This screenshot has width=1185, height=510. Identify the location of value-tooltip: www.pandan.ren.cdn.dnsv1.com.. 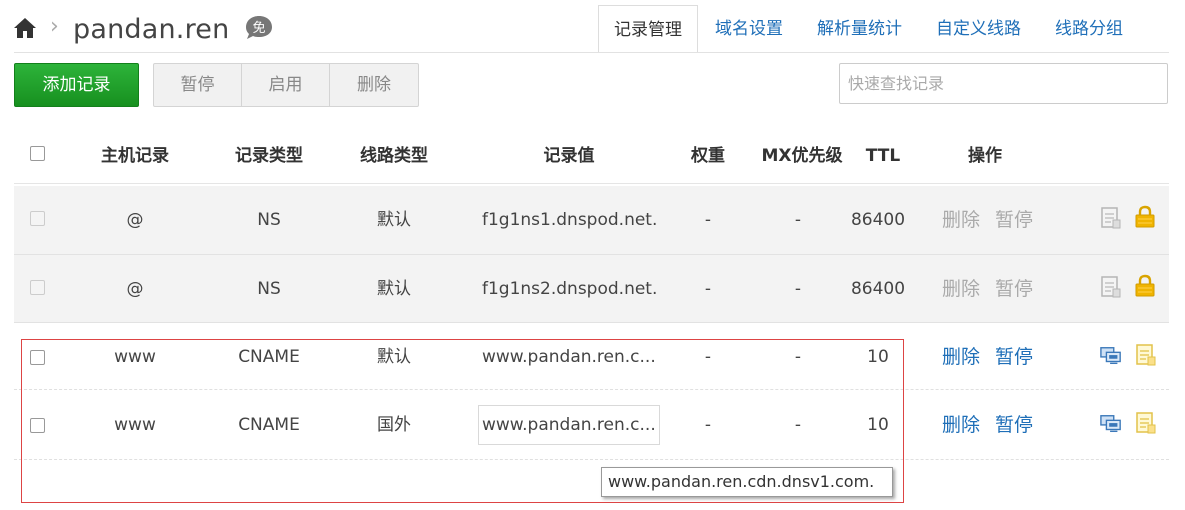
(747, 482).